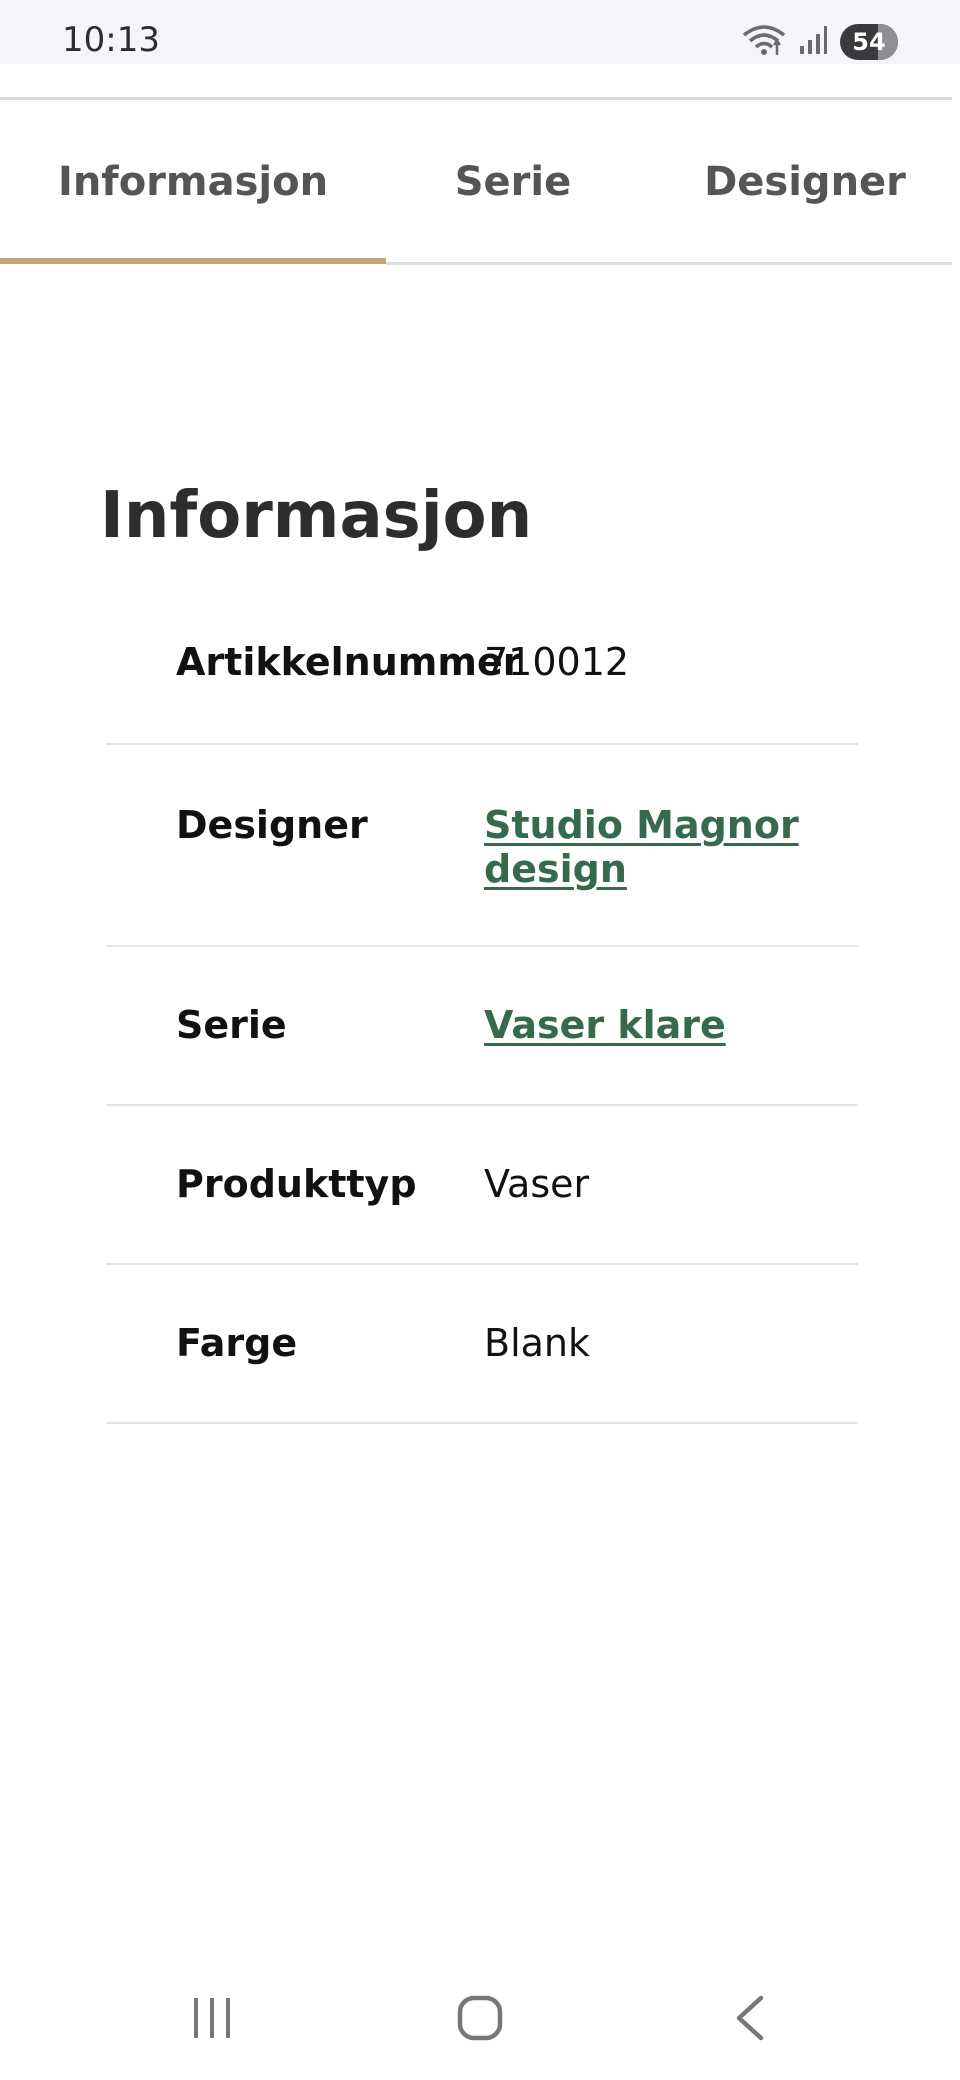 This screenshot has height=2080, width=960. I want to click on tab-divider, so click(669, 263).